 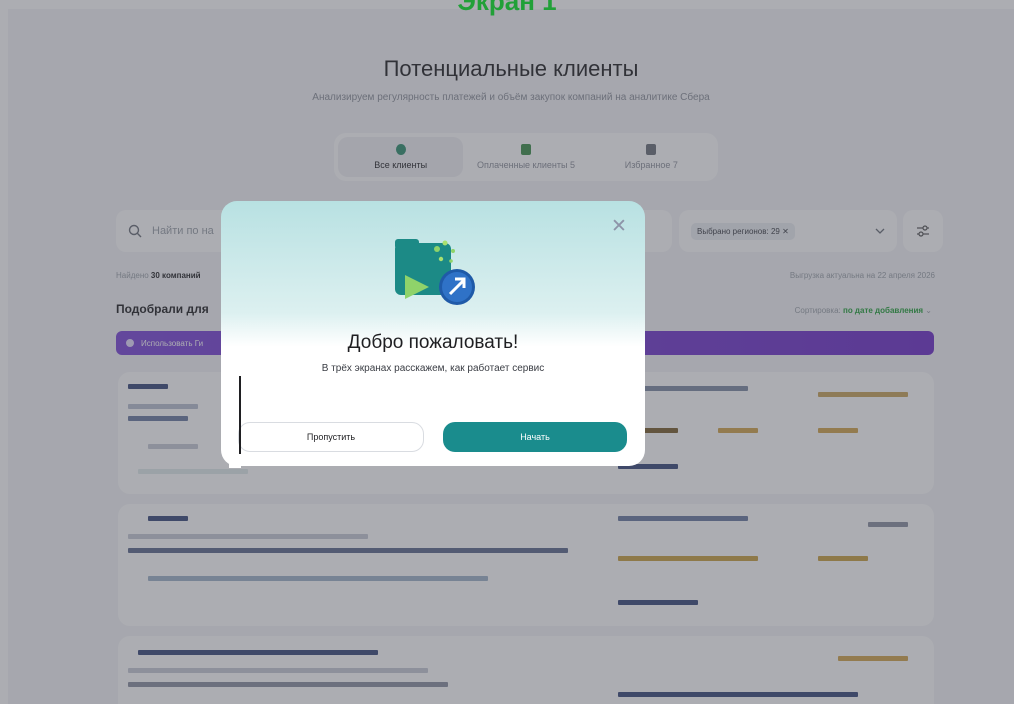 What do you see at coordinates (235, 422) in the screenshot?
I see `cursor-artifact` at bounding box center [235, 422].